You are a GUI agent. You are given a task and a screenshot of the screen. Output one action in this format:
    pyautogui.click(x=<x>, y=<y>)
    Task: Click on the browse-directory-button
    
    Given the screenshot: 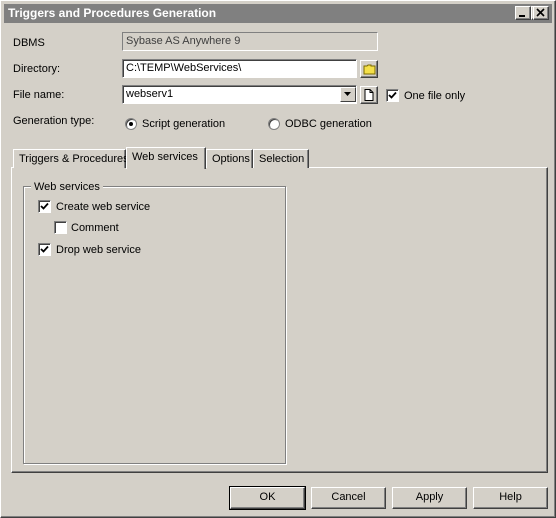 What is the action you would take?
    pyautogui.click(x=369, y=69)
    